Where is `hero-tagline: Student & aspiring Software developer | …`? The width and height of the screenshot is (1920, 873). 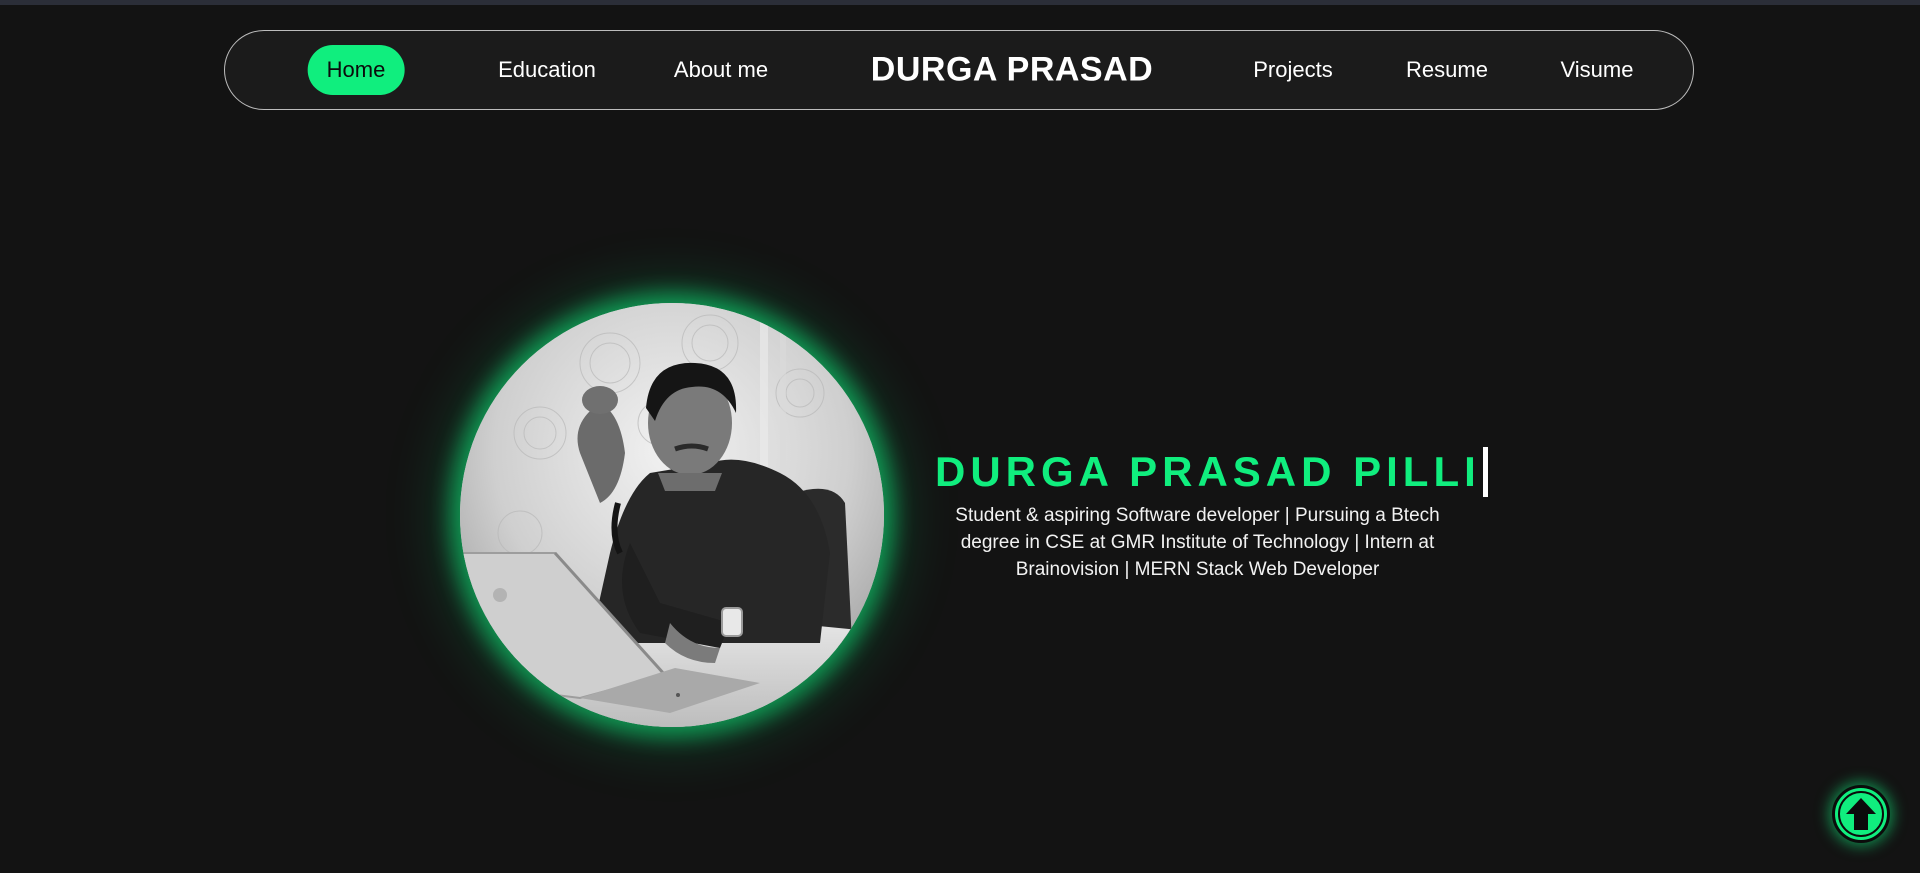
hero-tagline: Student & aspiring Software developer | … is located at coordinates (1197, 542).